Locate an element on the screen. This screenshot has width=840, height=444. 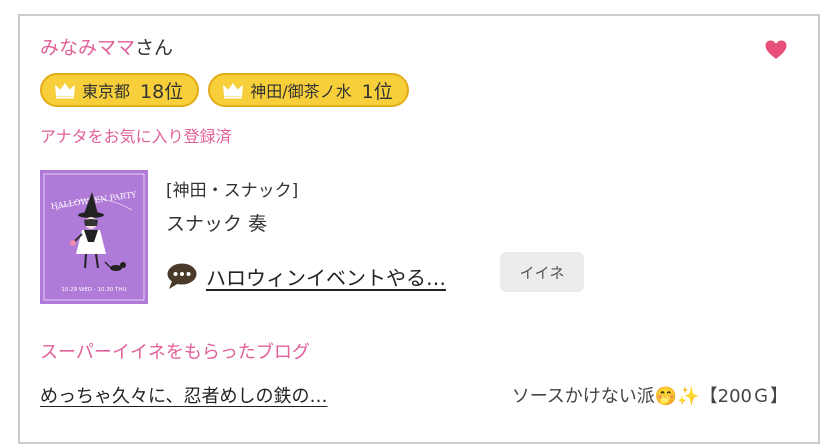
chat-bubble-icon is located at coordinates (182, 276).